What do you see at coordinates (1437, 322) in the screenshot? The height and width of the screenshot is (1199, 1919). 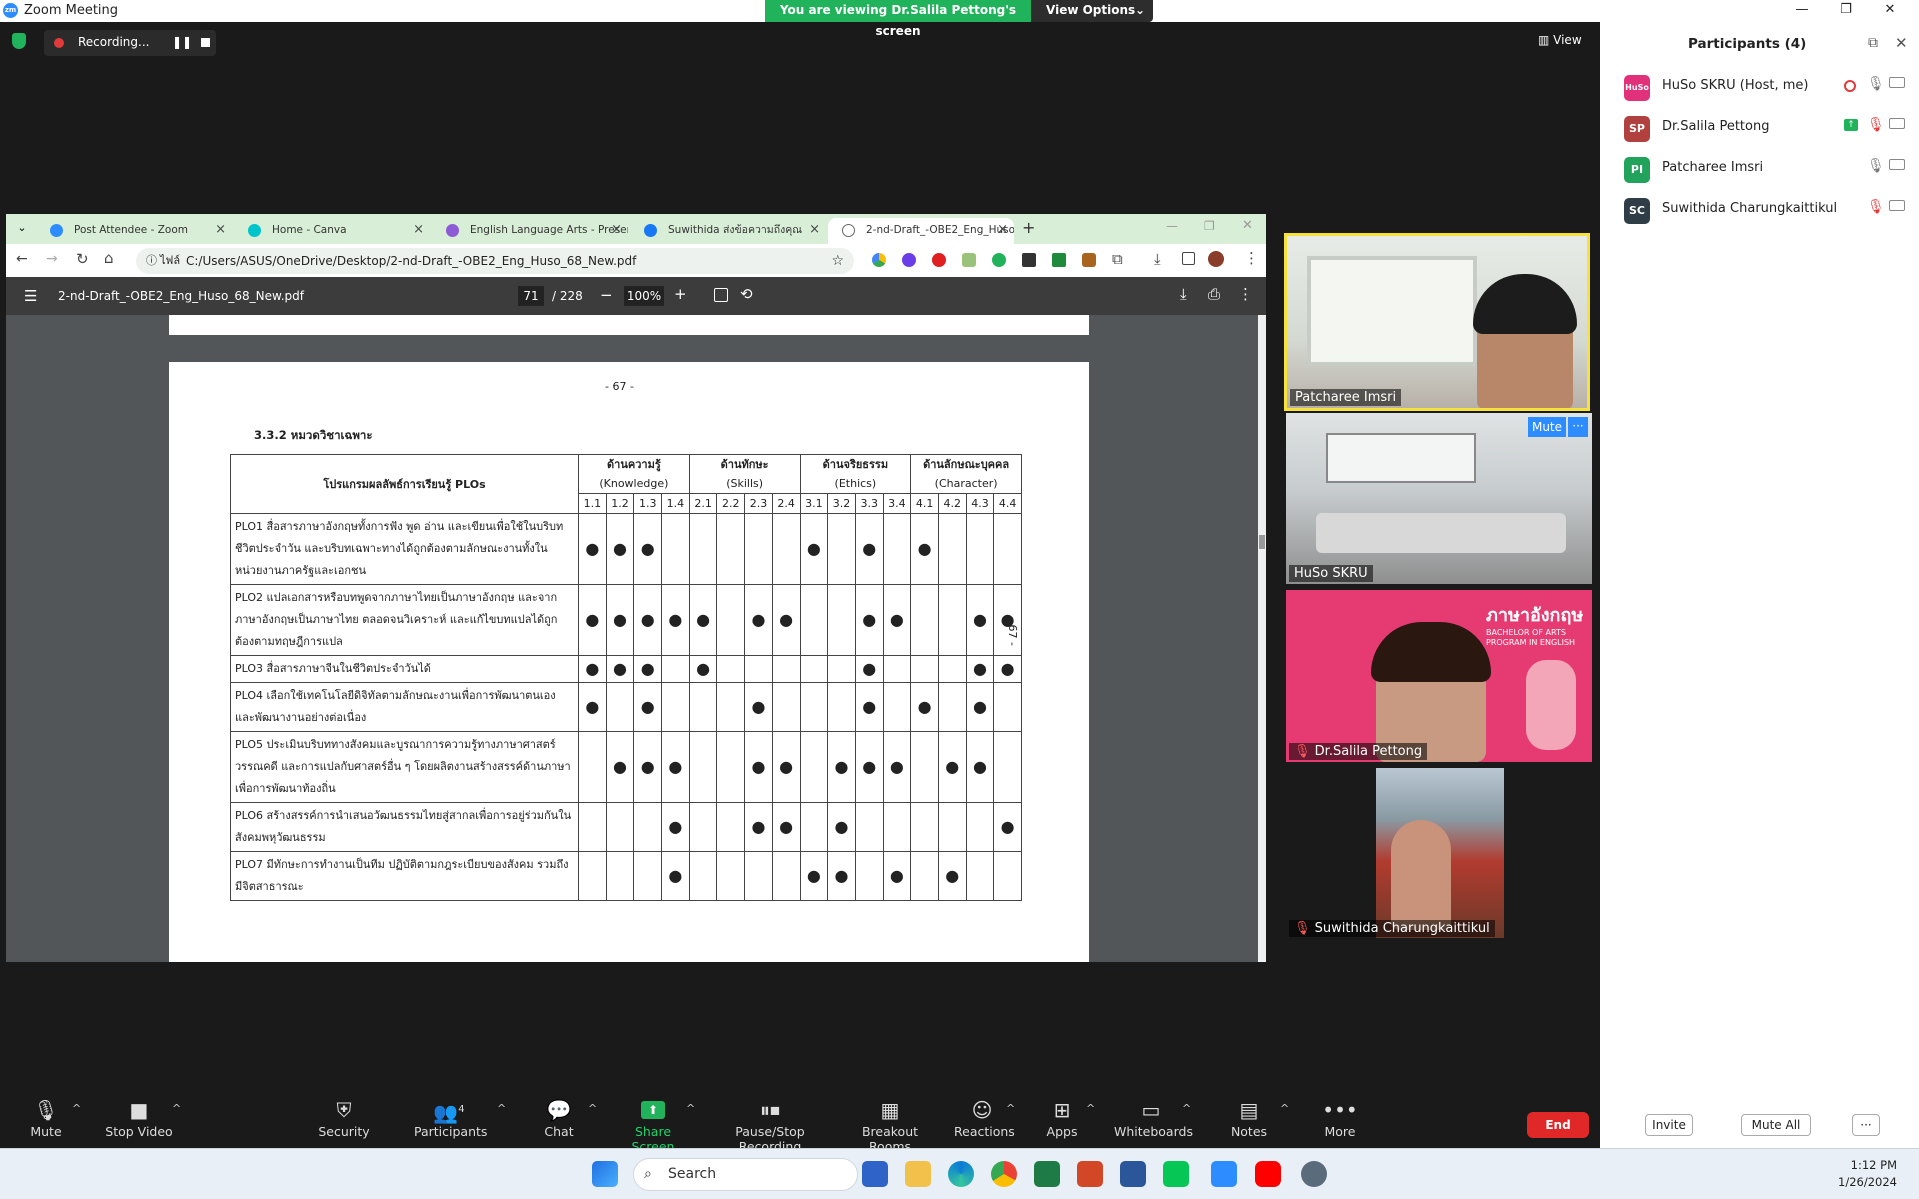 I see `video-tile-patcharee: Patcharee Imsri` at bounding box center [1437, 322].